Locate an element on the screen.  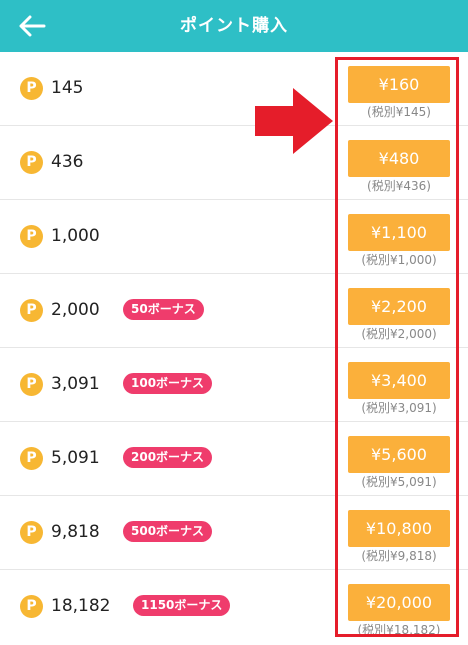
page-title: ポイント購入 is located at coordinates (234, 26).